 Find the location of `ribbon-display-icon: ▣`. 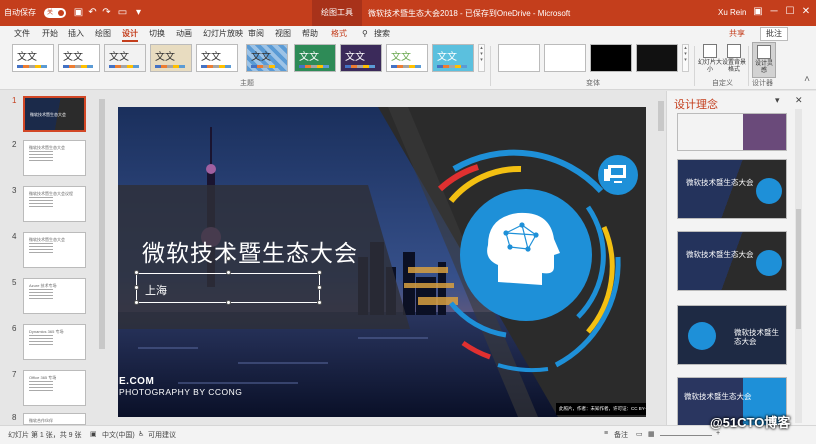

ribbon-display-icon: ▣ is located at coordinates (758, 12).